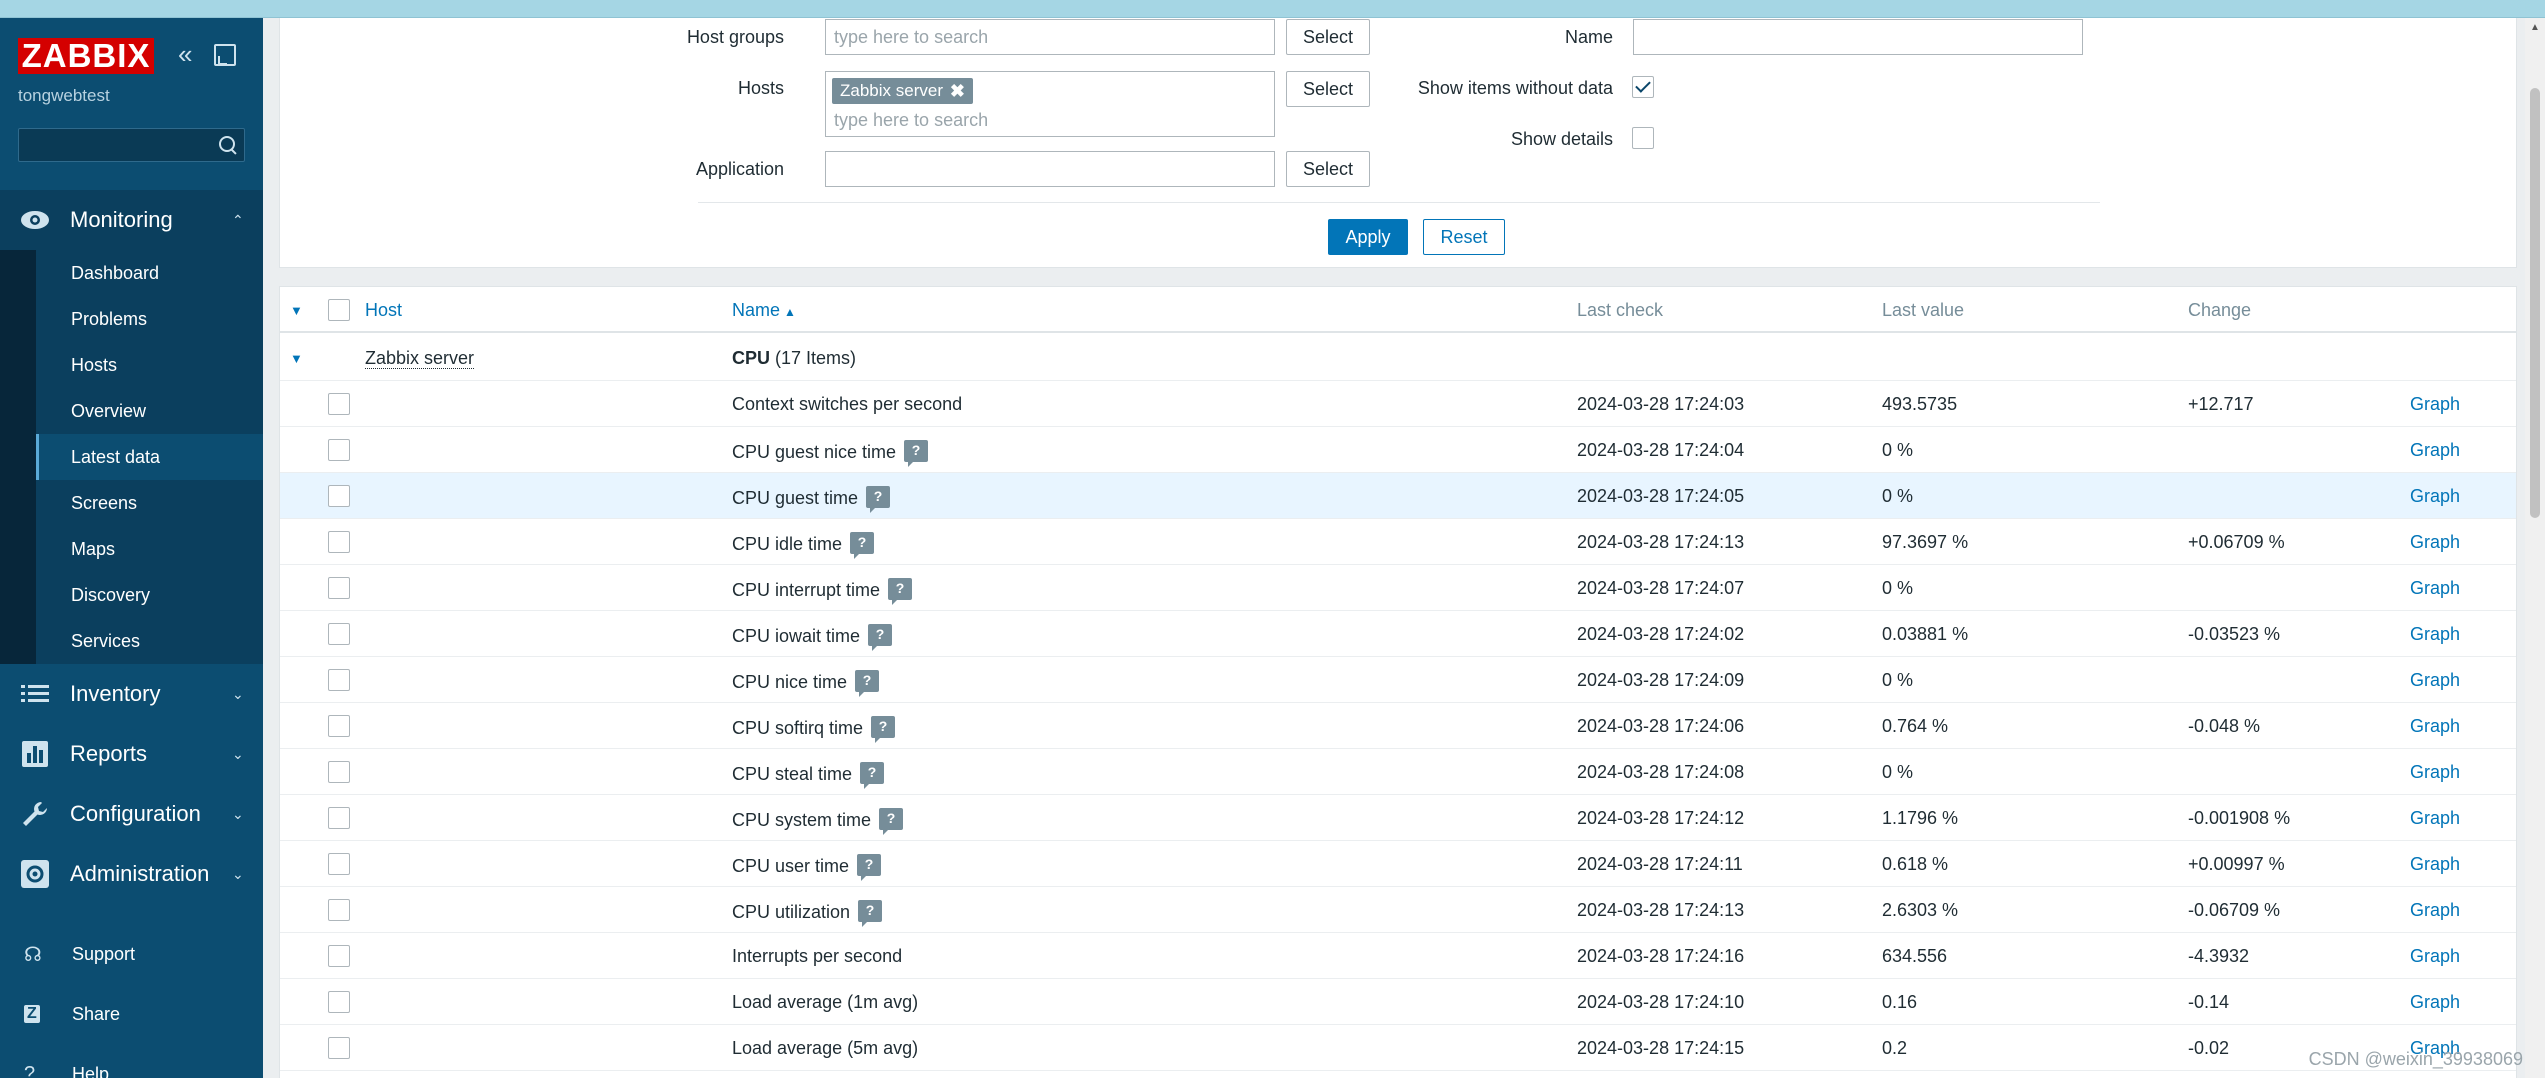 Image resolution: width=2545 pixels, height=1078 pixels. I want to click on item-name: CPU utilization, so click(807, 913).